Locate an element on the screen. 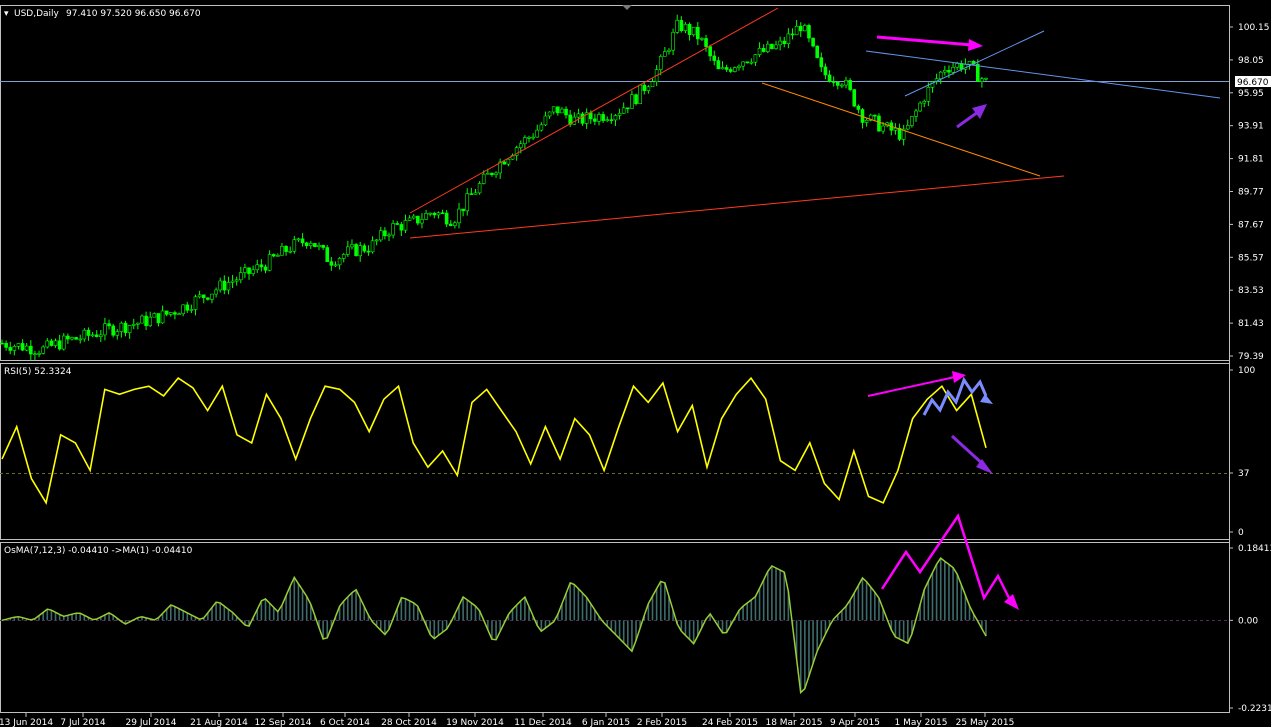  falling-resistance-trendline is located at coordinates (1043, 74).